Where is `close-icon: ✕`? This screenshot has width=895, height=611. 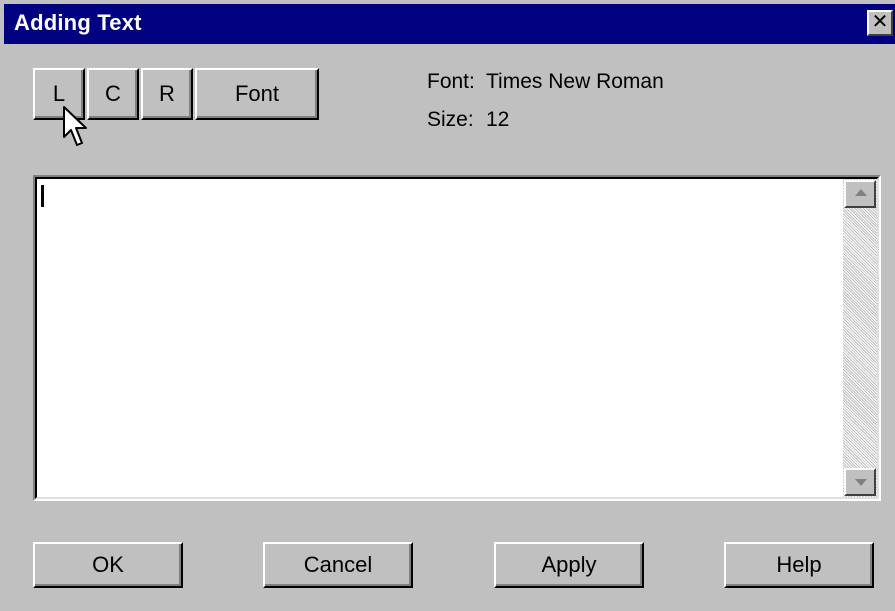
close-icon: ✕ is located at coordinates (880, 22).